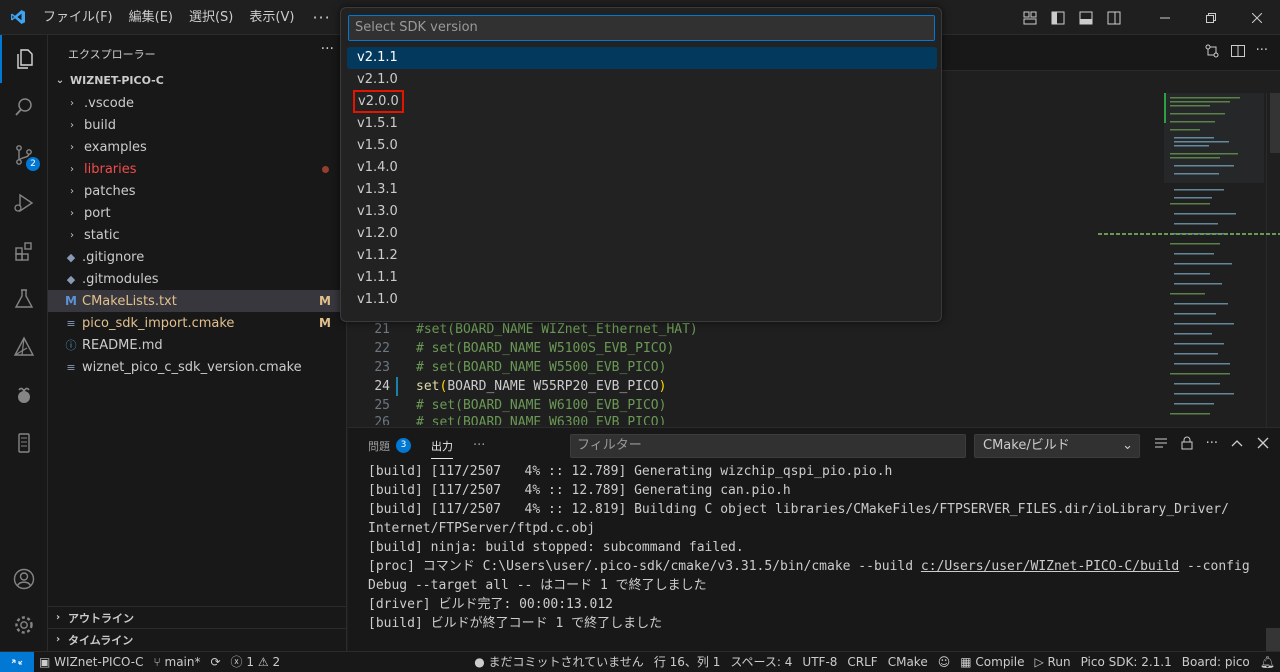 This screenshot has height=672, width=1280. What do you see at coordinates (197, 169) in the screenshot?
I see `folder-libraries: › libraries` at bounding box center [197, 169].